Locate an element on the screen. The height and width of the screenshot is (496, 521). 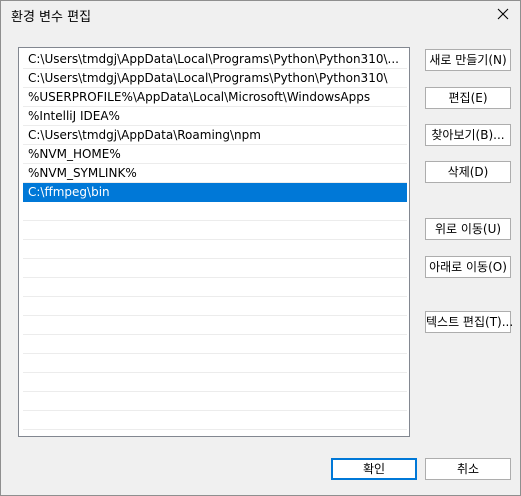
ok-button: 확인 is located at coordinates (374, 469).